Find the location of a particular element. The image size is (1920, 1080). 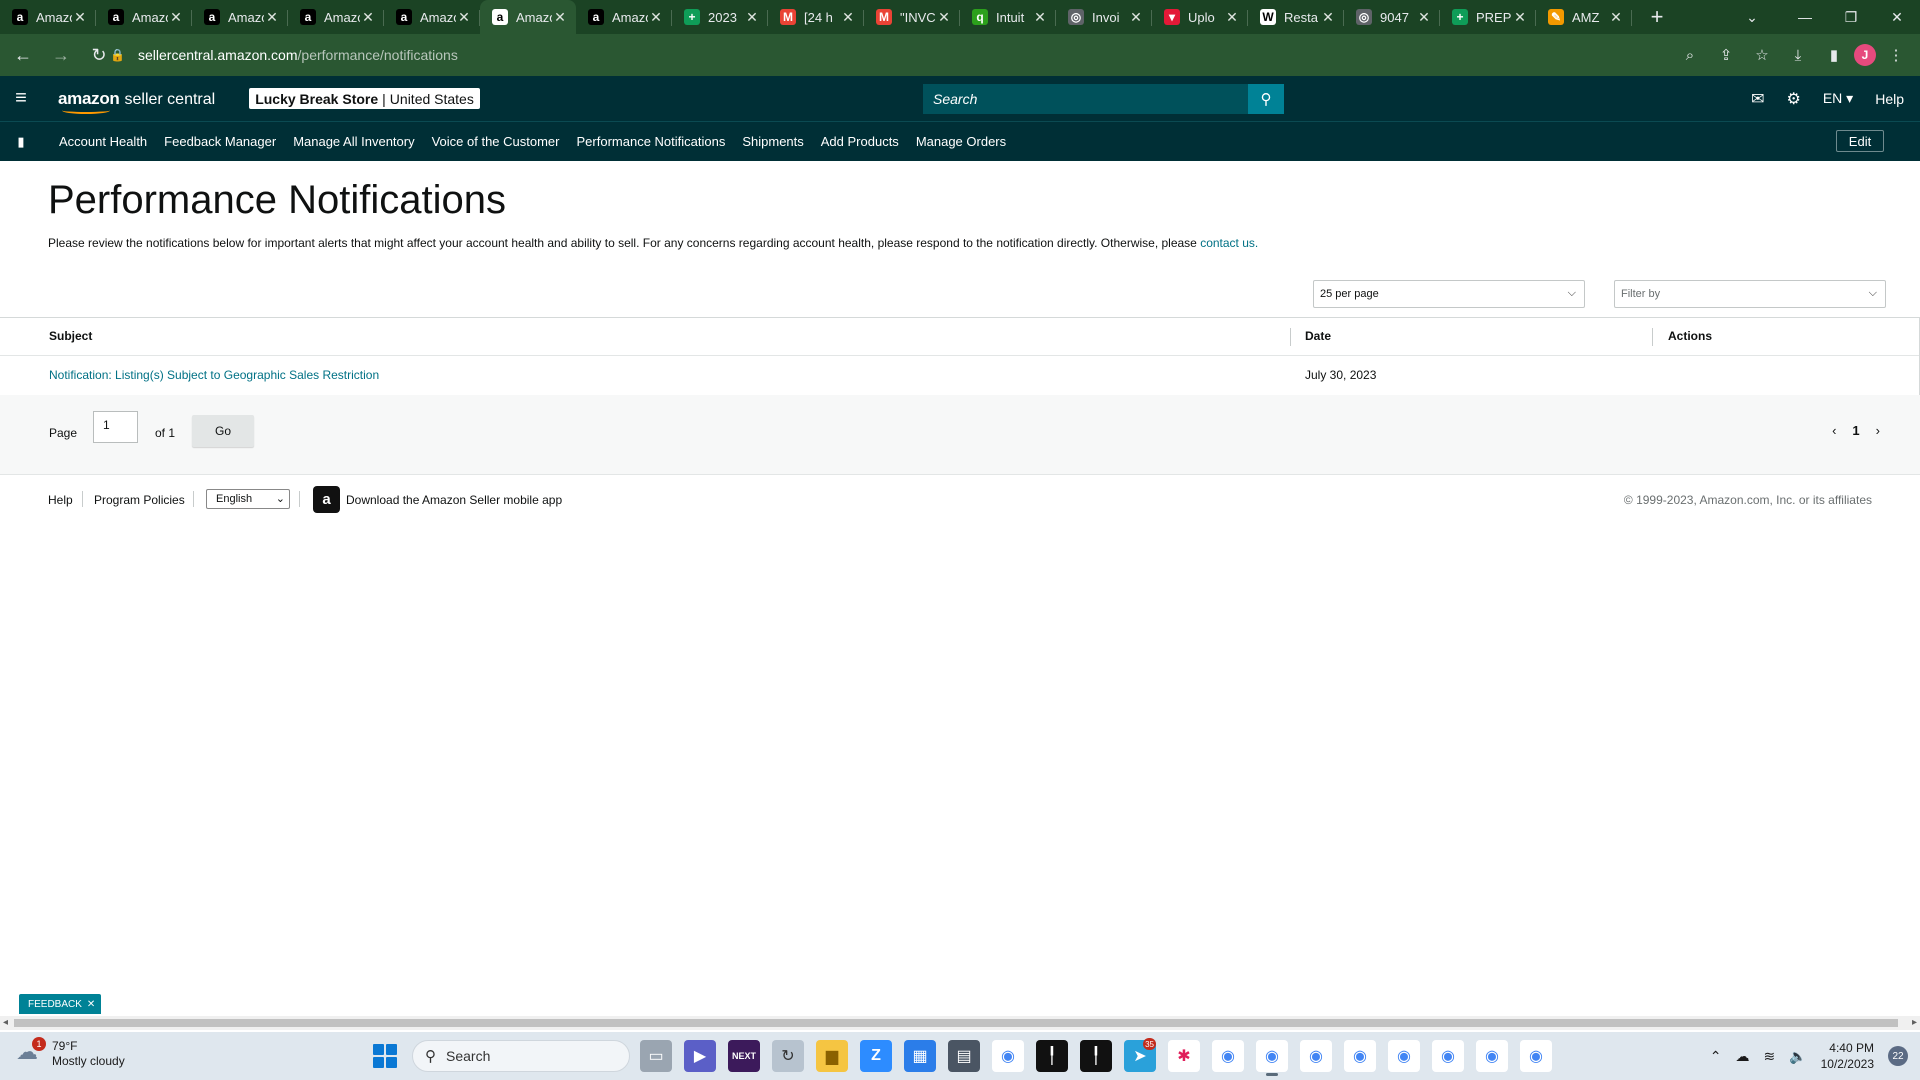

browser-tab: M [24 h ✕ is located at coordinates (816, 17).